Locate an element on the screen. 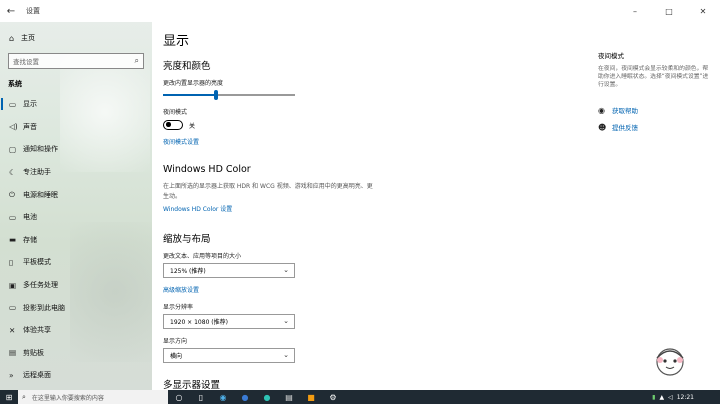 The image size is (720, 404). minimize-button: – is located at coordinates (635, 11).